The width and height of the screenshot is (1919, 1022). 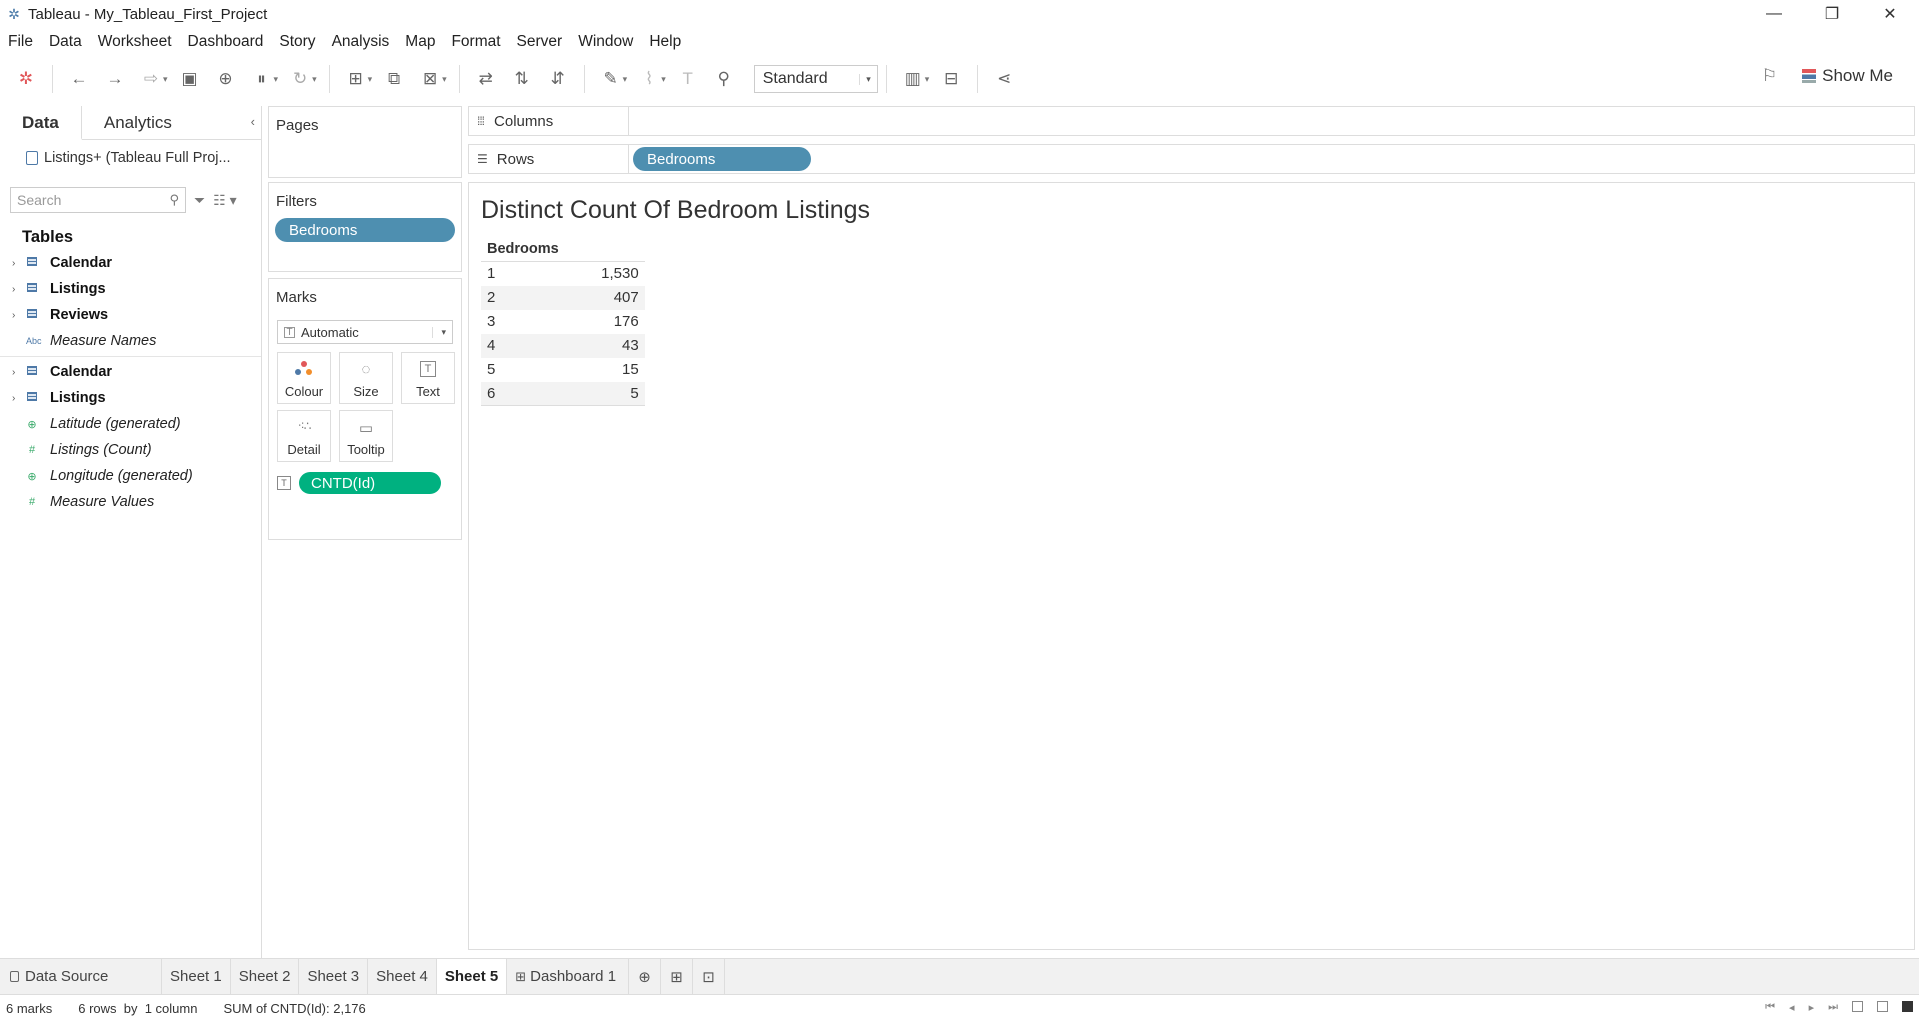 What do you see at coordinates (276, 79) in the screenshot?
I see `pause-caret-icon: ▾` at bounding box center [276, 79].